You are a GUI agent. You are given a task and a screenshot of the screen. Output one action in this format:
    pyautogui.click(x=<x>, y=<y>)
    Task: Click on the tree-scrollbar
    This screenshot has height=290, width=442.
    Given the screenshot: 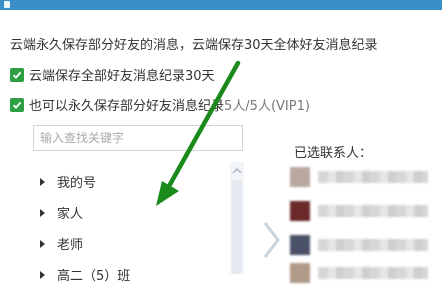 What is the action you would take?
    pyautogui.click(x=237, y=218)
    